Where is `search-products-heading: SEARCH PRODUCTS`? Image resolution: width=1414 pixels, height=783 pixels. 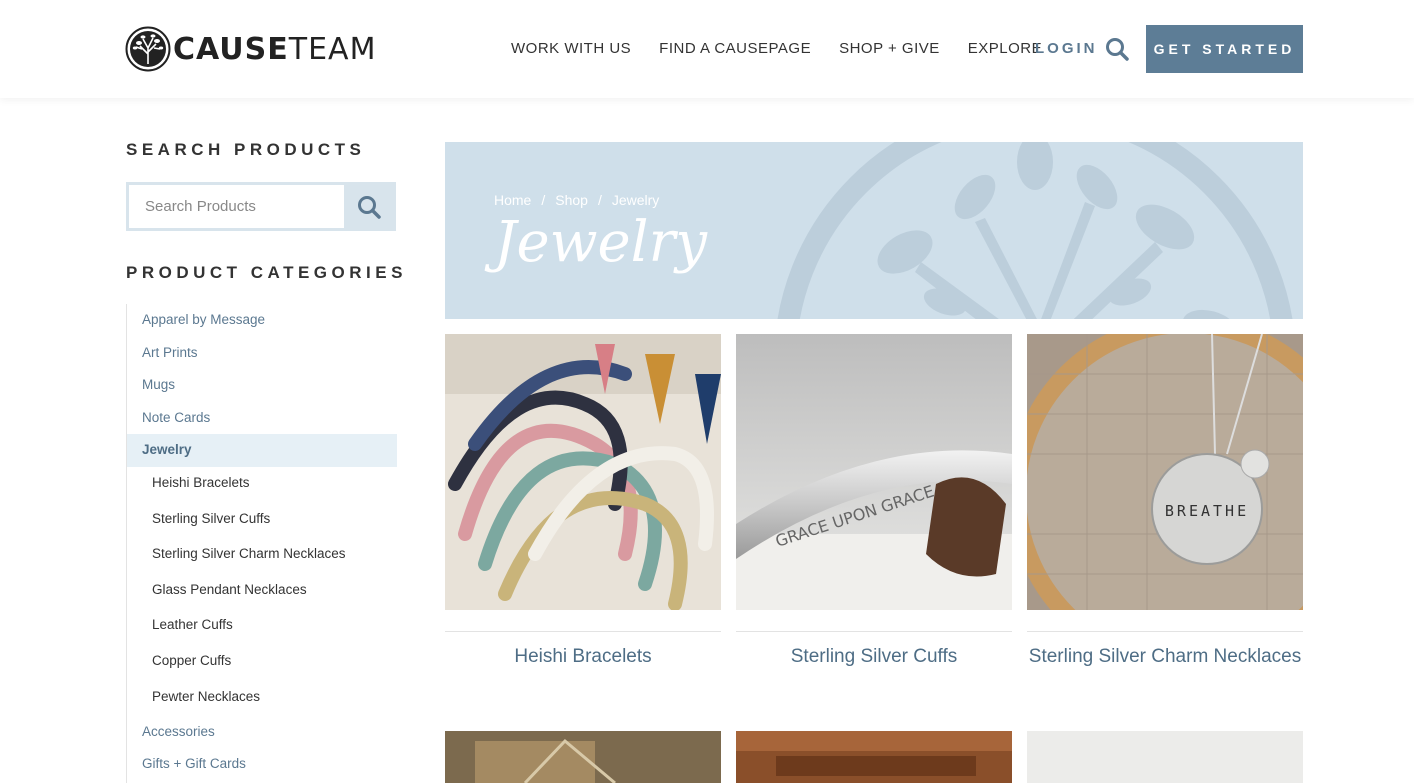 search-products-heading: SEARCH PRODUCTS is located at coordinates (246, 149).